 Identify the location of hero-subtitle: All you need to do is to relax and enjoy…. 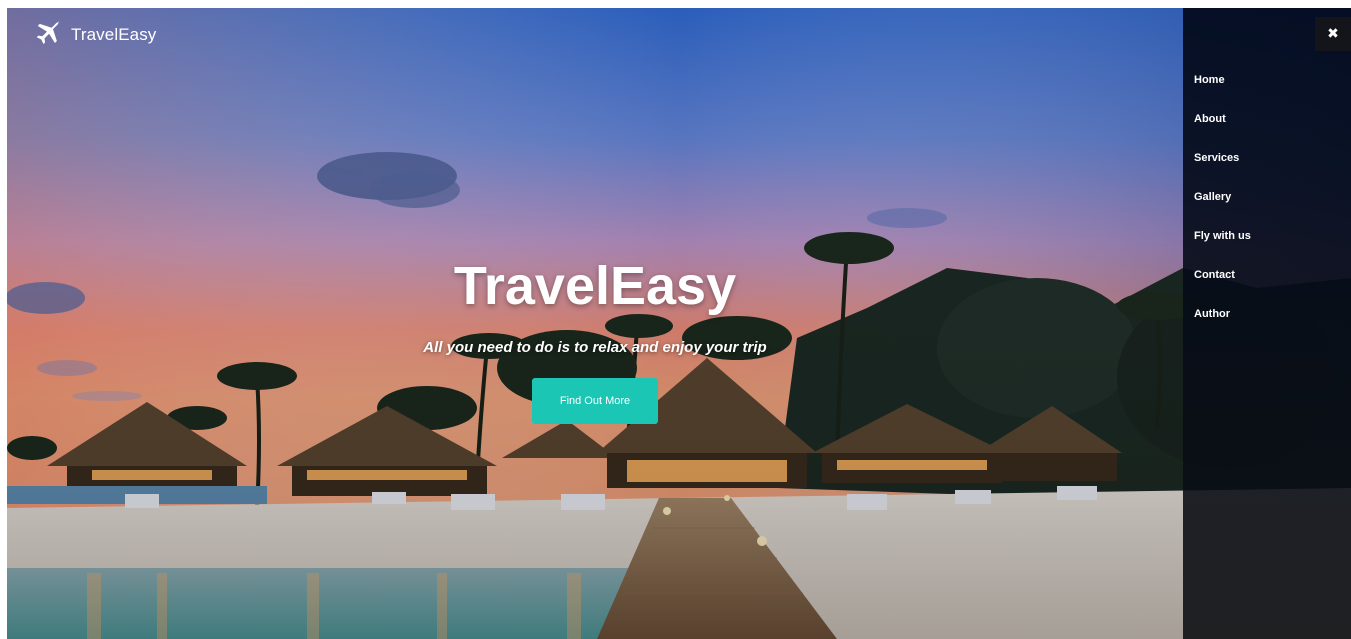
(595, 347).